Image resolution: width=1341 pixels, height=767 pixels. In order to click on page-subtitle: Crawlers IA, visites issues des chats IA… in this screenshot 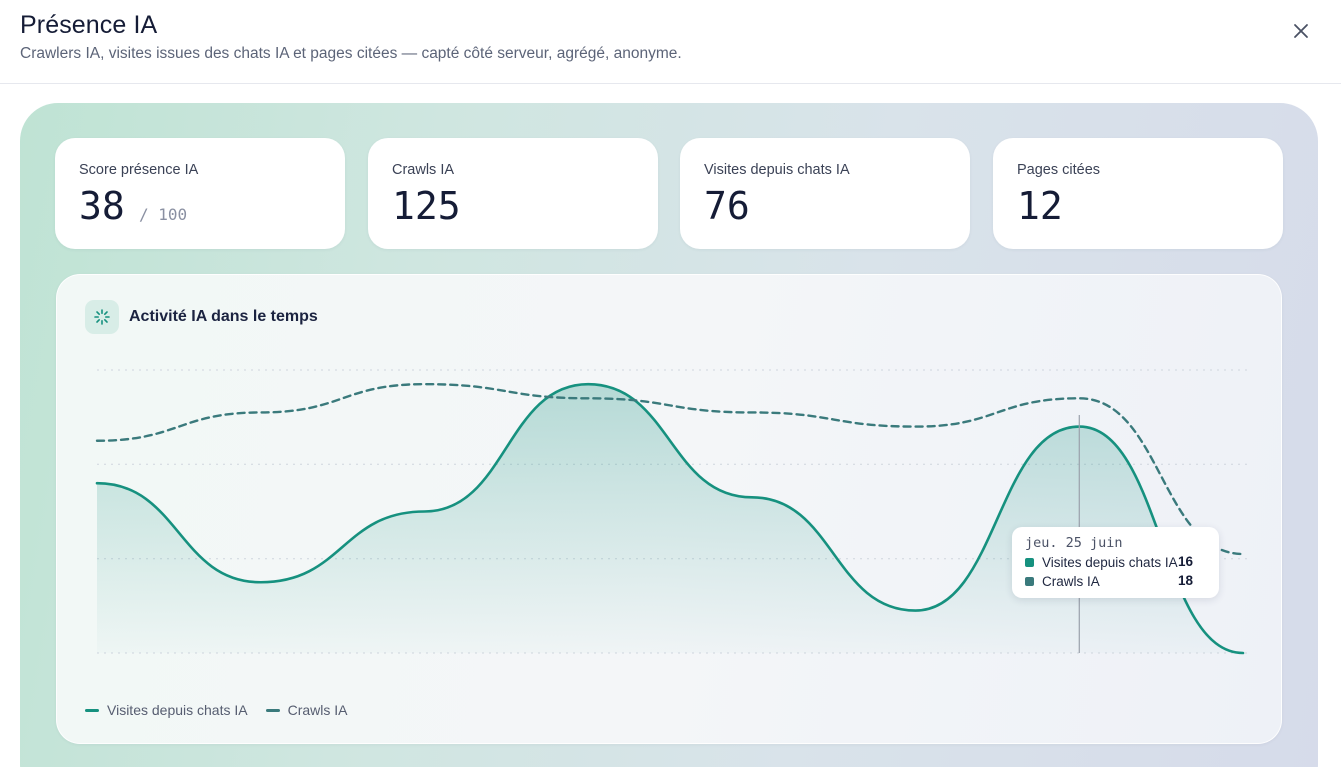, I will do `click(351, 53)`.